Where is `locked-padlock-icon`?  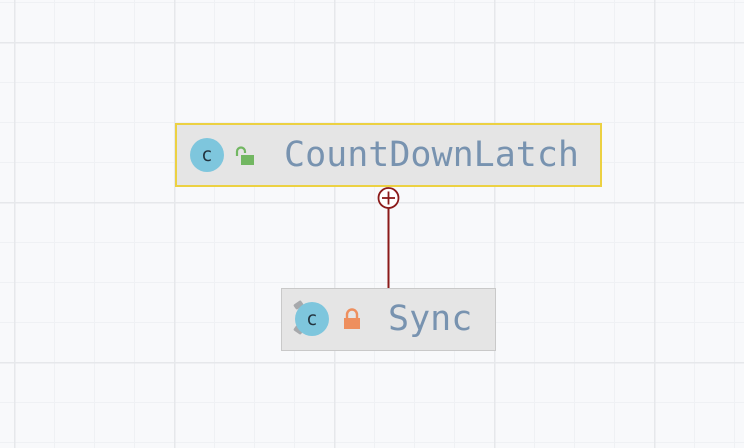 locked-padlock-icon is located at coordinates (352, 318).